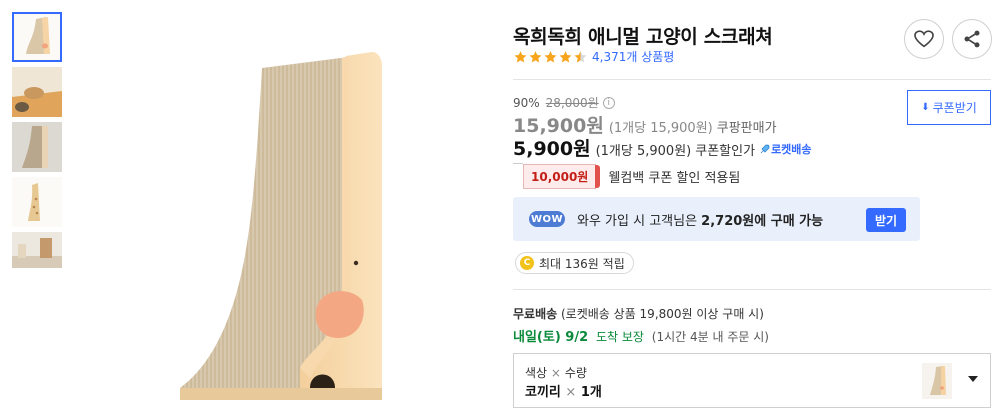 The image size is (1002, 418). I want to click on info-icon: i, so click(608, 102).